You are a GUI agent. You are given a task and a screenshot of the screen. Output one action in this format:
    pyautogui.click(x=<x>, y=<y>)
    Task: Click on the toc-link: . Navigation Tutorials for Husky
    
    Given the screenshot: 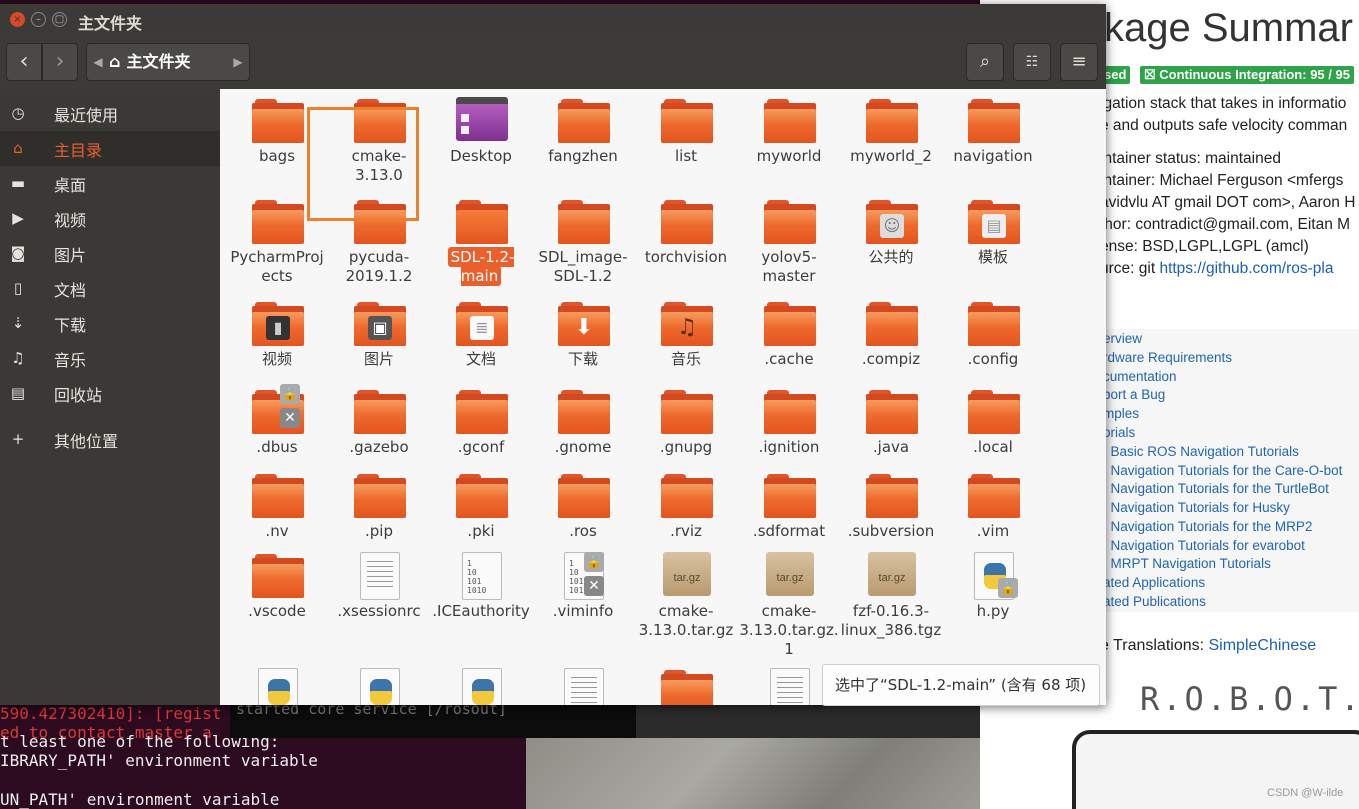 What is the action you would take?
    pyautogui.click(x=1196, y=507)
    